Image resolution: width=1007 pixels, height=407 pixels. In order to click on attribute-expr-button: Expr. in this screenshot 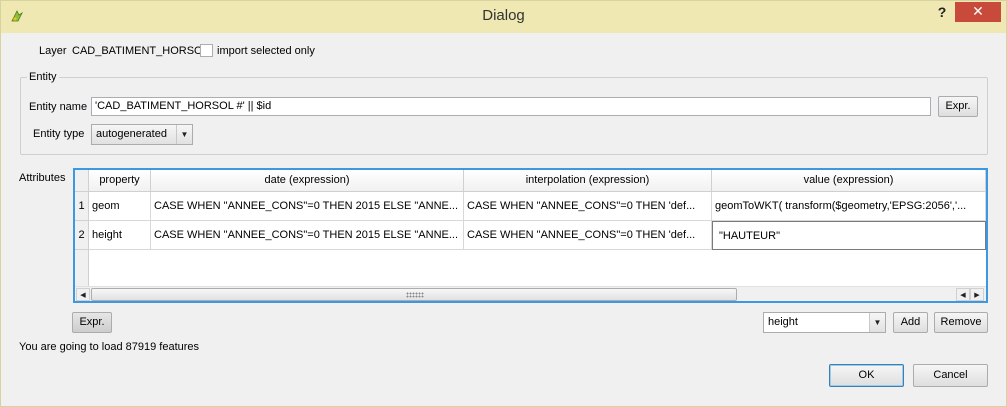, I will do `click(92, 322)`.